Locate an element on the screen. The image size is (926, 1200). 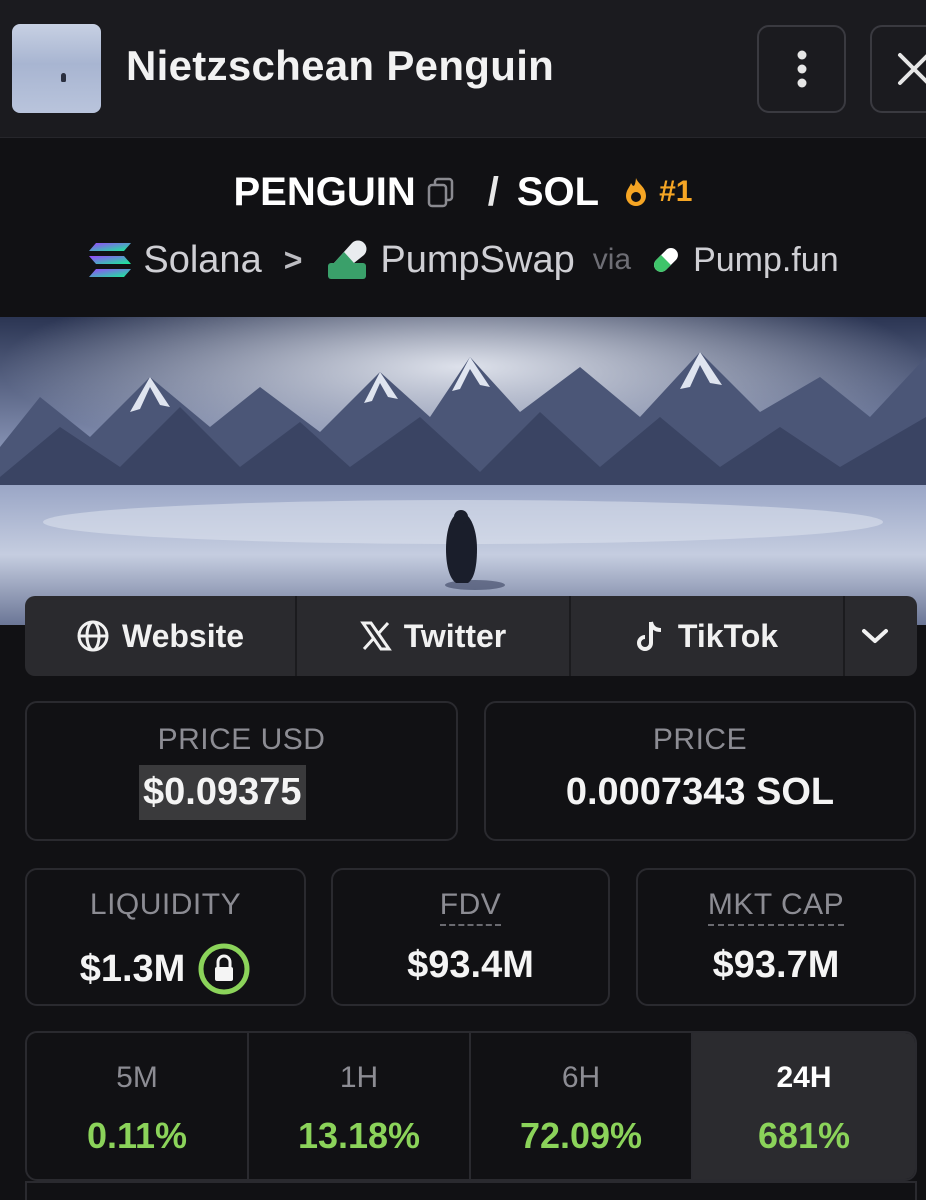
vertical-dots-icon is located at coordinates (801, 69).